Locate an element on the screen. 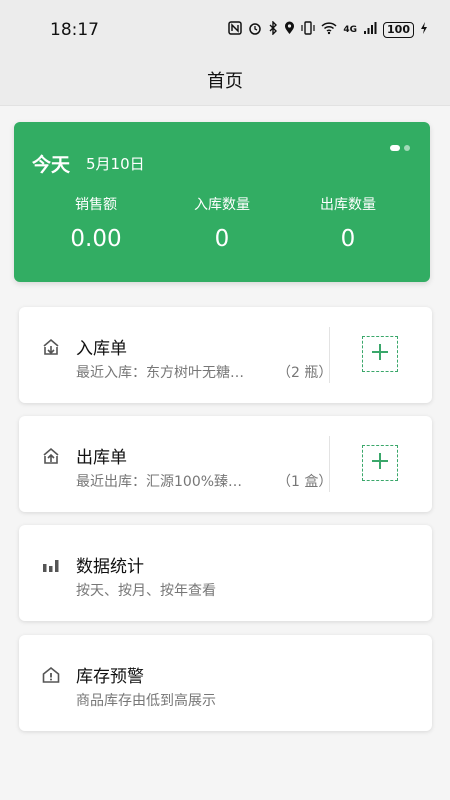 This screenshot has width=450, height=800. carousel-indicator is located at coordinates (400, 148).